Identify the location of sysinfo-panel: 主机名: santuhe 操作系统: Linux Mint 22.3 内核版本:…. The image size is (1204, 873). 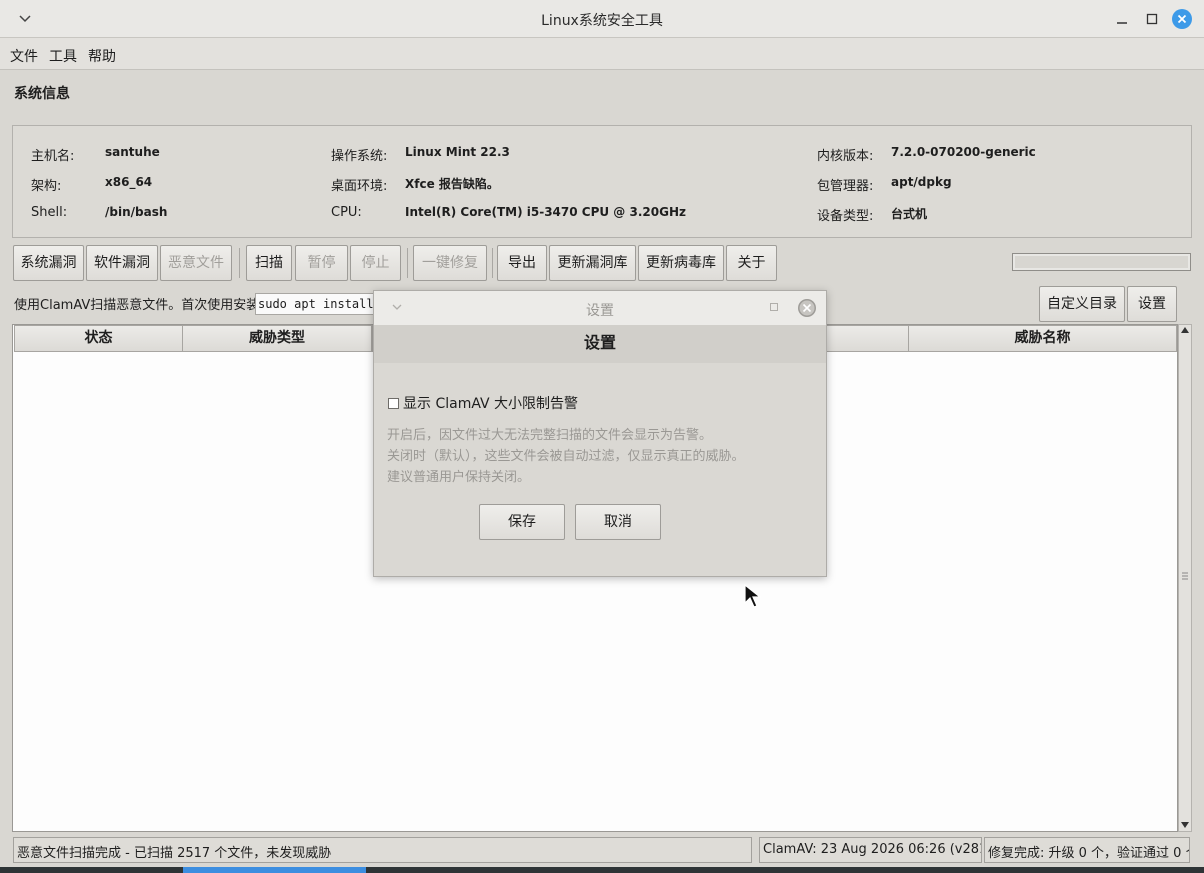
(602, 181).